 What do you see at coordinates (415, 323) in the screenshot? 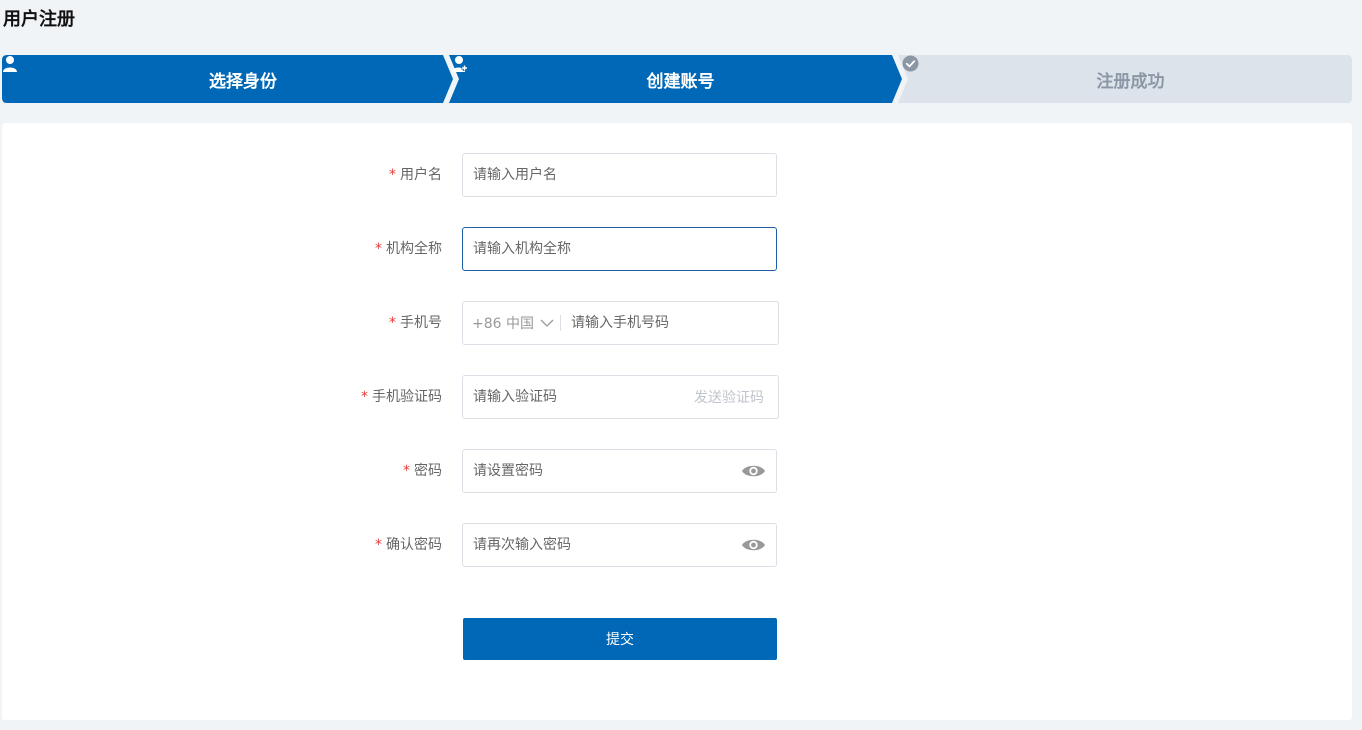
I see `phone-label: * 手机号` at bounding box center [415, 323].